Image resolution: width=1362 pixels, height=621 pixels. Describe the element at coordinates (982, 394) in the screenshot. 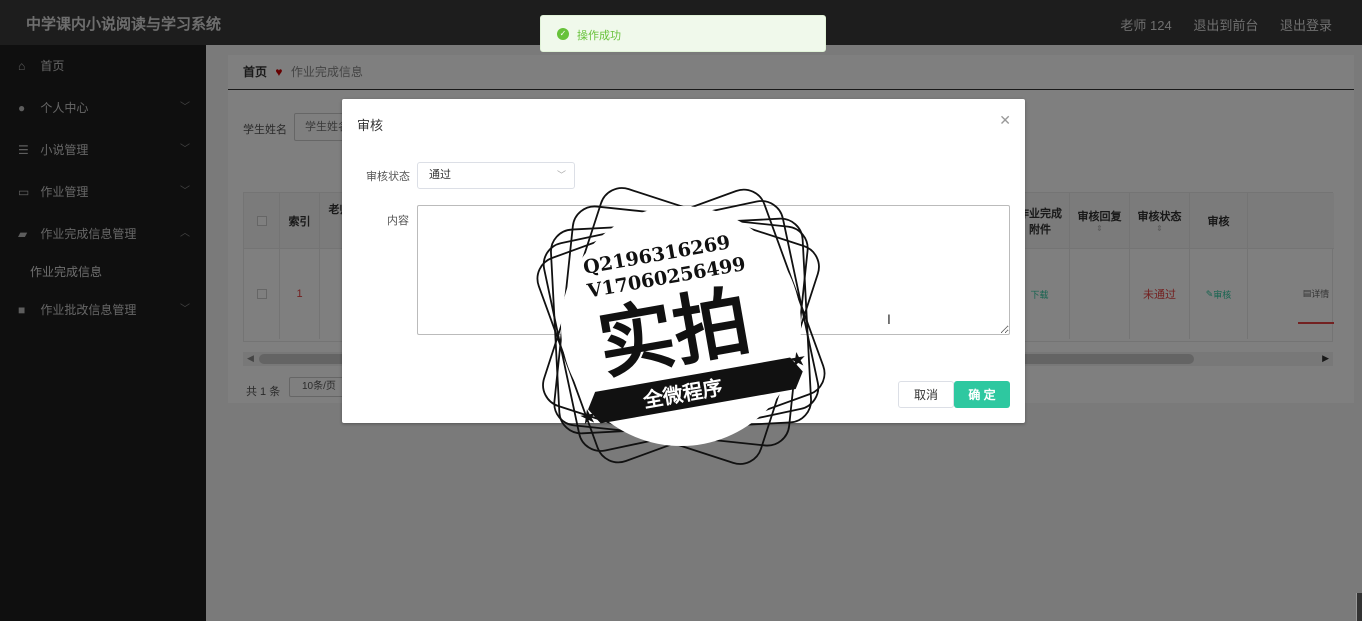

I see `confirm-button: 确 定` at that location.